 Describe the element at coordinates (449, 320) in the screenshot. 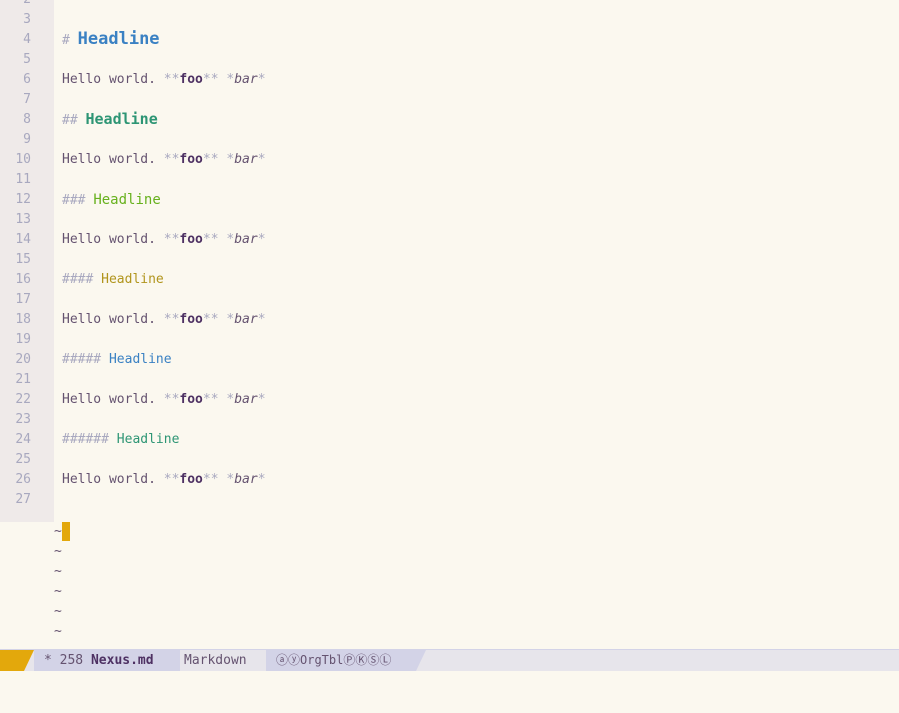

I see `buffer-line: 18 Hello world. **foo** *bar*` at that location.